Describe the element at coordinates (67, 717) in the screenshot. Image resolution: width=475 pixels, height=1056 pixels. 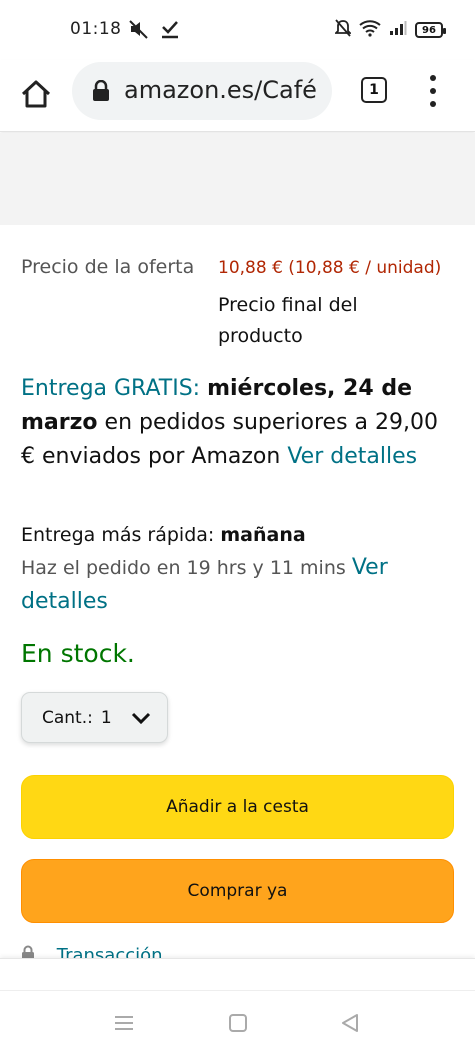
I see `quantity-label: Cant.:` at that location.